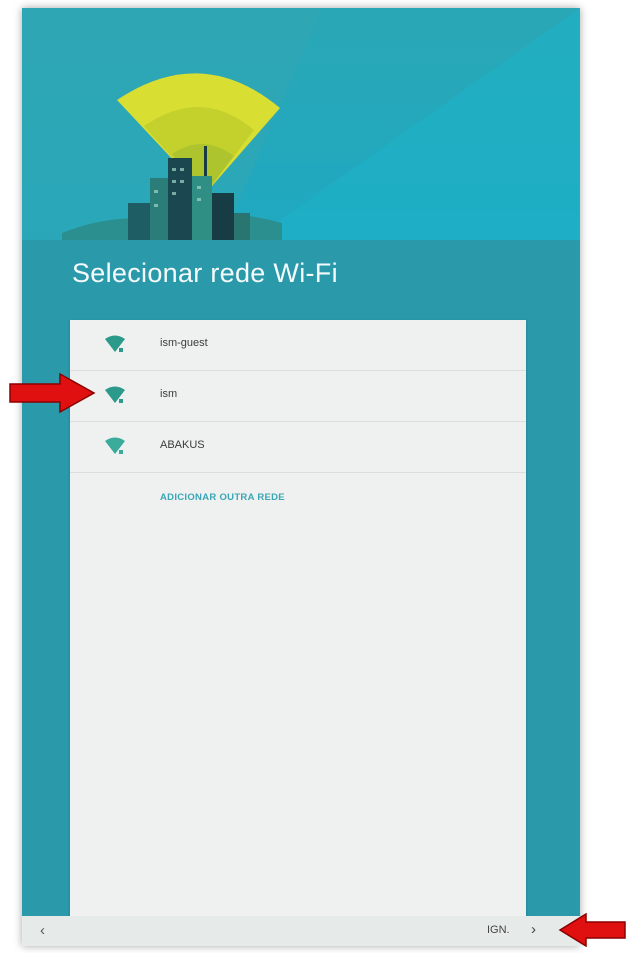 The width and height of the screenshot is (627, 953). Describe the element at coordinates (52, 393) in the screenshot. I see `annotation-arrow-right-icon` at that location.